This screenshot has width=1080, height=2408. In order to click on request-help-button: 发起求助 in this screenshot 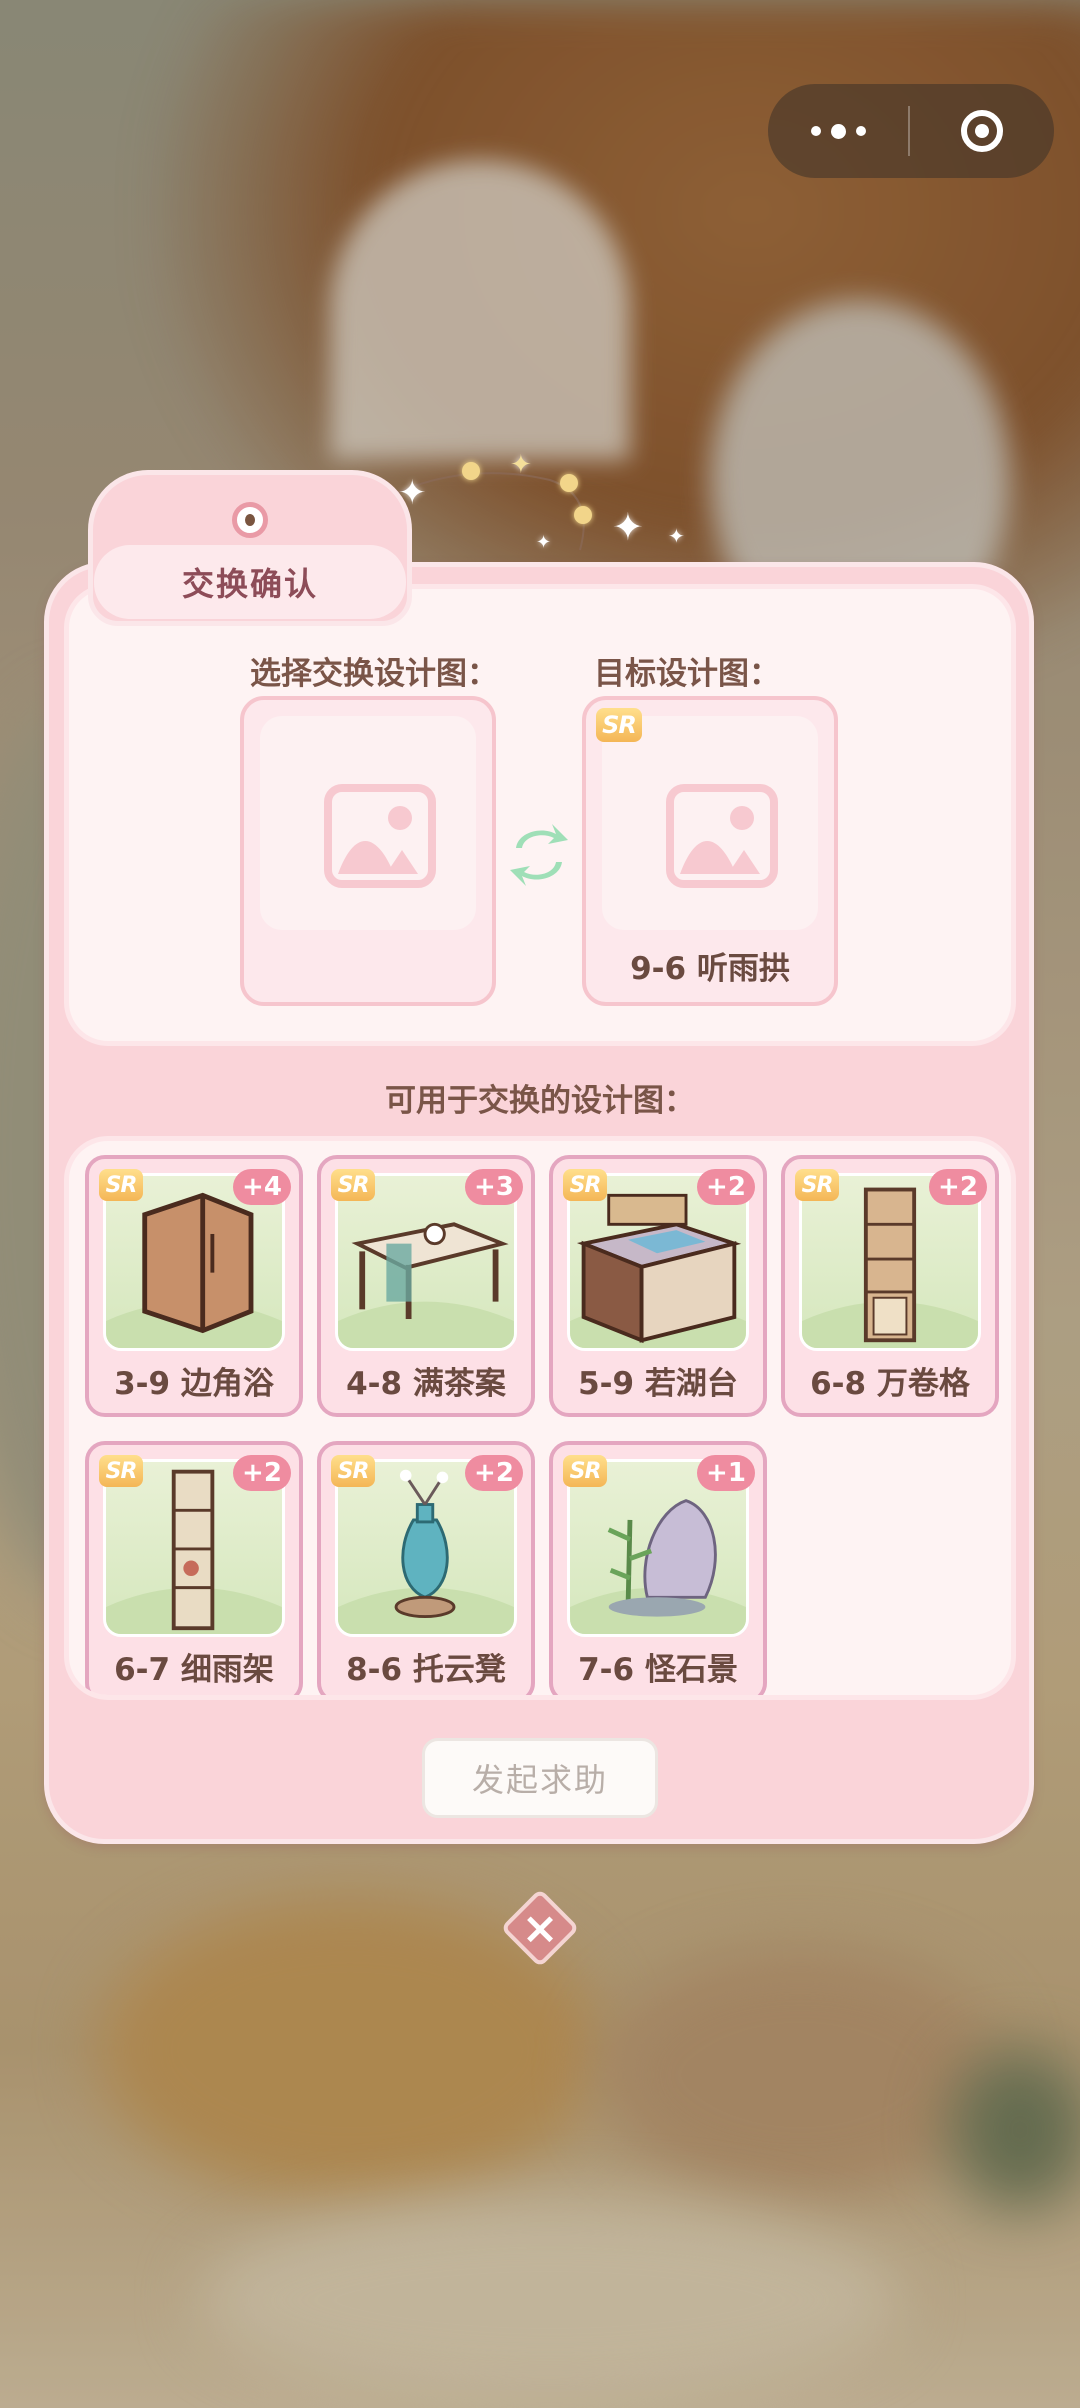, I will do `click(540, 1778)`.